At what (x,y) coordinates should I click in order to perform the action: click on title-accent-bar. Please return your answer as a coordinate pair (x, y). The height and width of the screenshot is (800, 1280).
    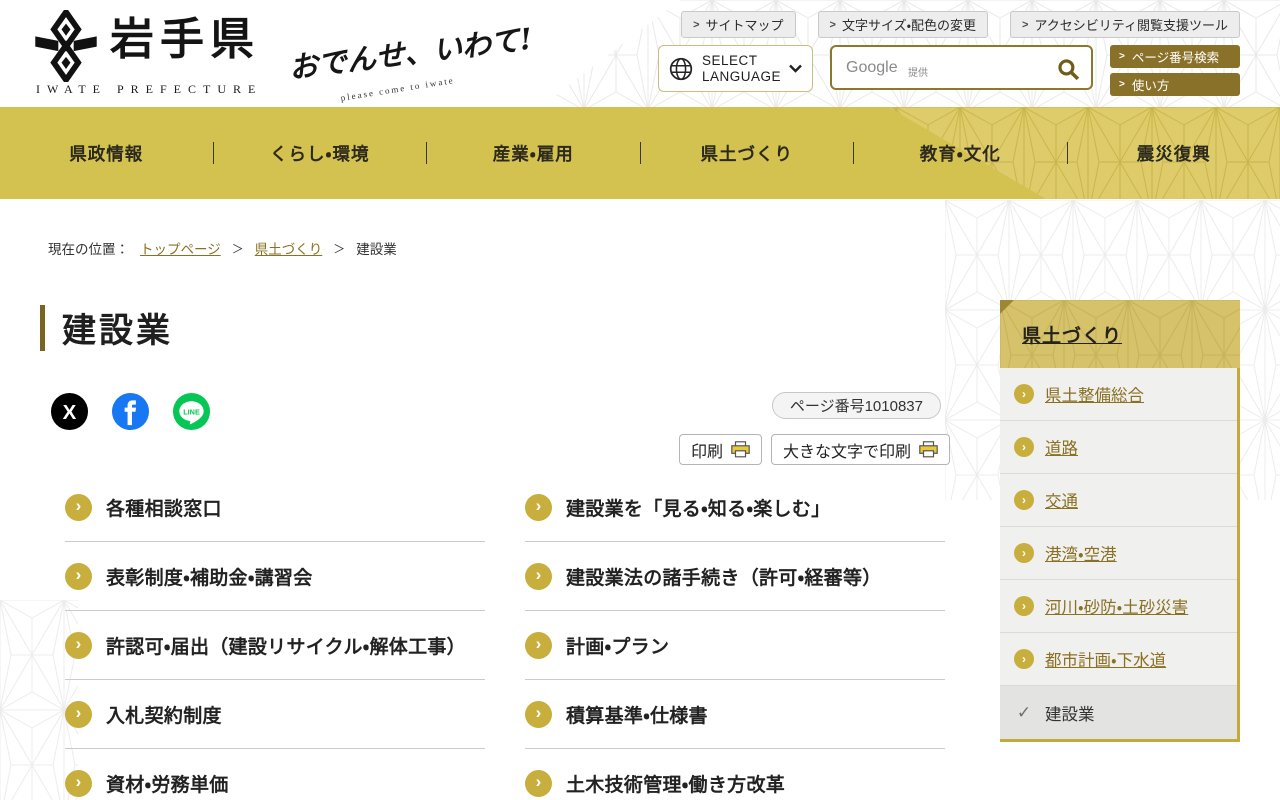
    Looking at the image, I should click on (42, 327).